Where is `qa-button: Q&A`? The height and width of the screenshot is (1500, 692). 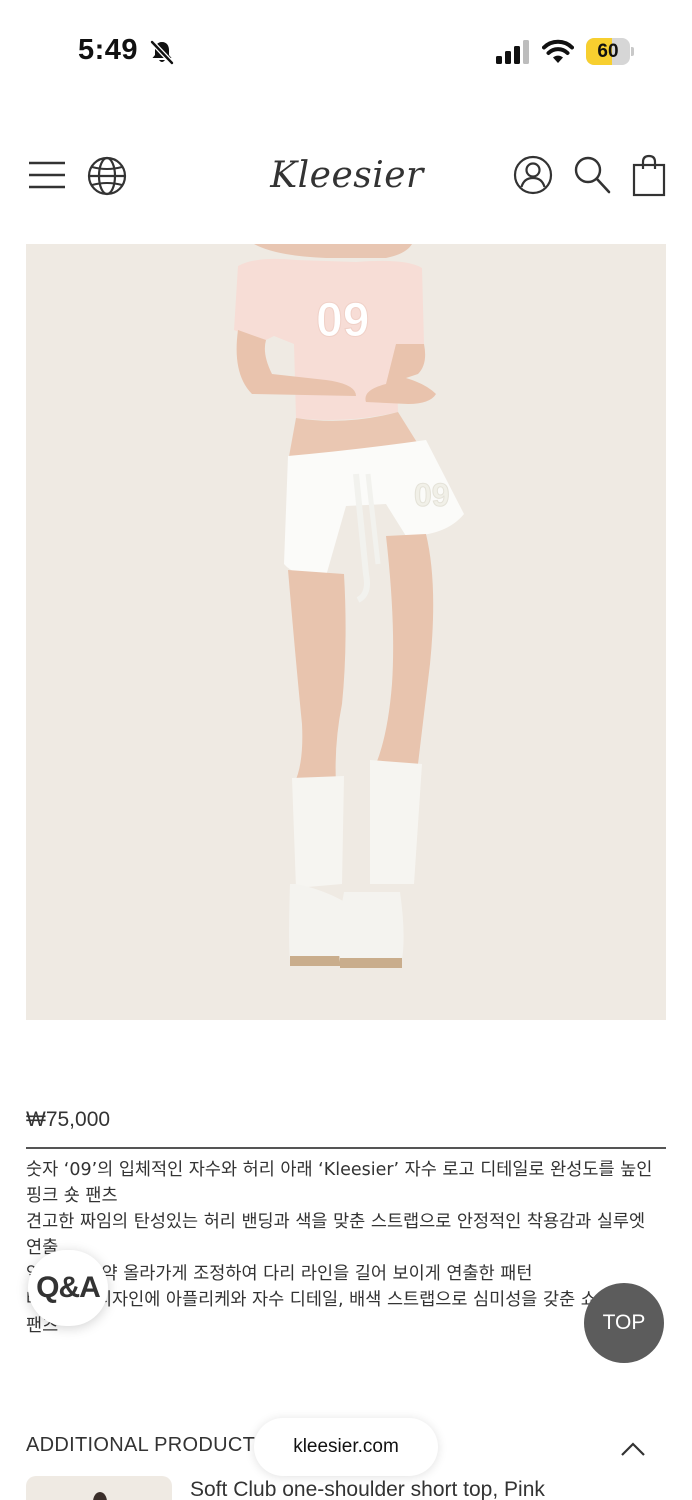
qa-button: Q&A is located at coordinates (68, 1288).